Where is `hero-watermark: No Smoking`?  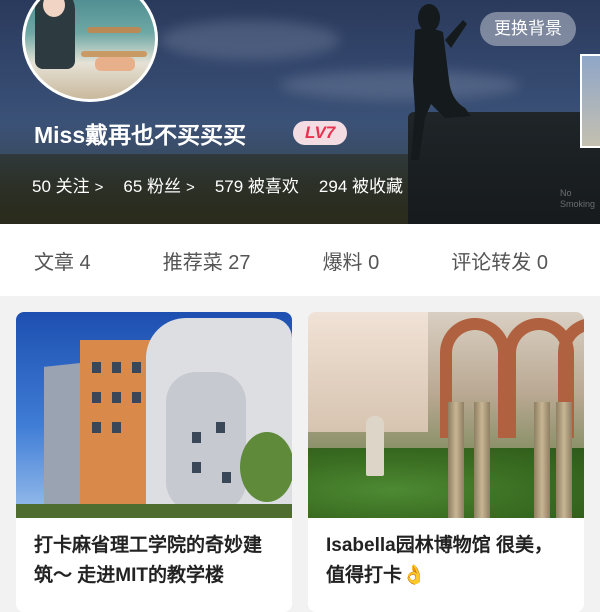 hero-watermark: No Smoking is located at coordinates (578, 198).